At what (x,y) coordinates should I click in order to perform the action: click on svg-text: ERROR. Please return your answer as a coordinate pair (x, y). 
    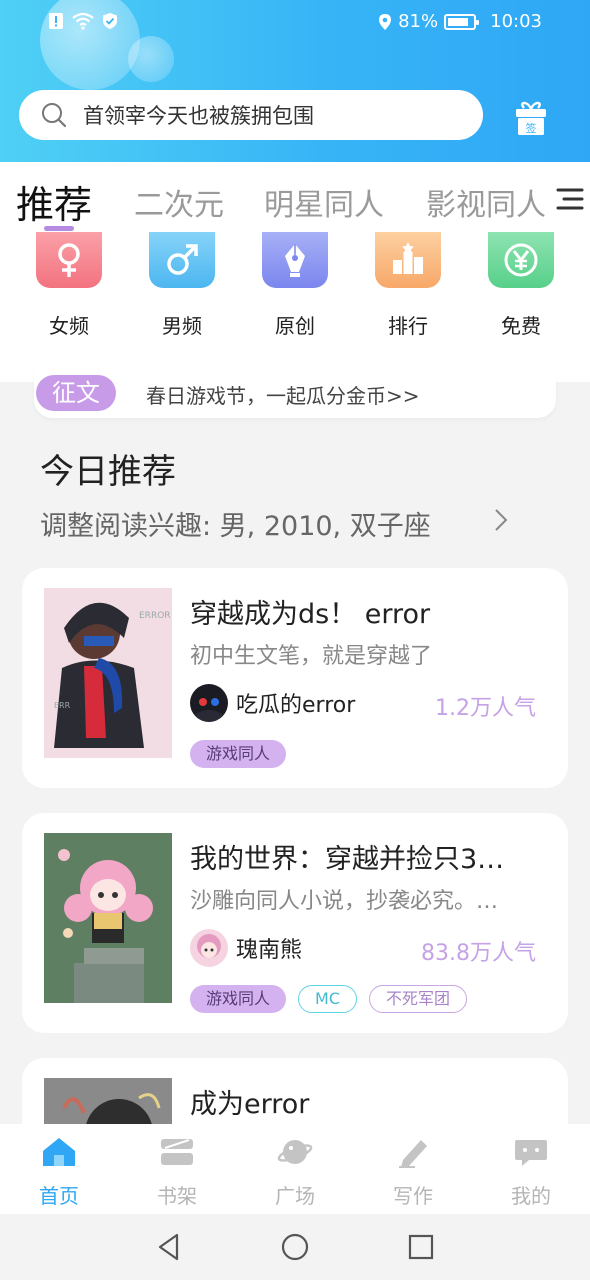
    Looking at the image, I should click on (155, 616).